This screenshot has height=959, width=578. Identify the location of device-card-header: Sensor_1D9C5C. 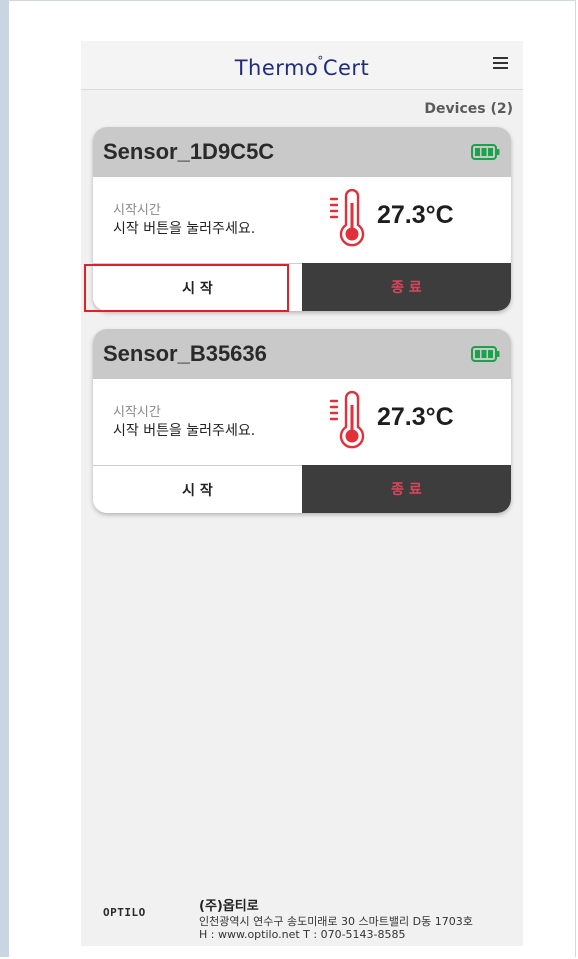
(302, 152).